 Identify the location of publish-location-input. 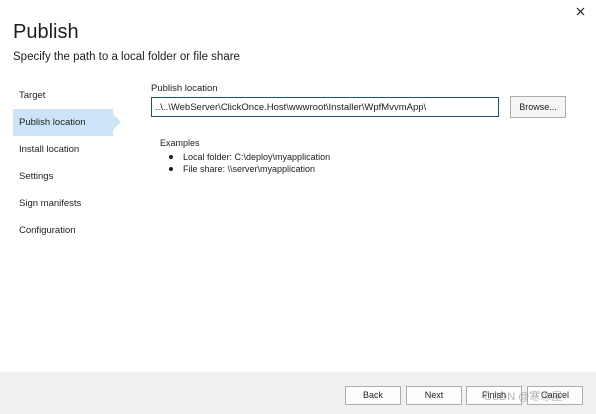
(325, 107).